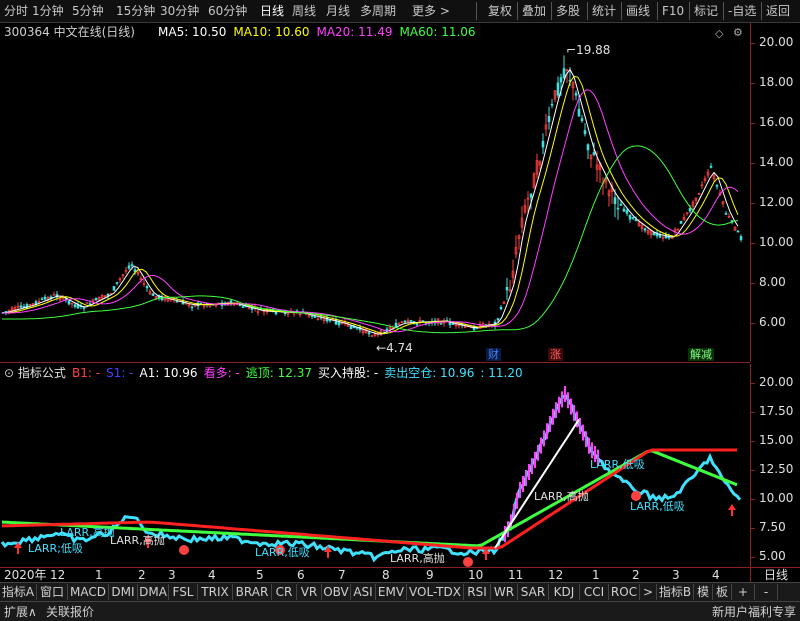 The image size is (800, 621). What do you see at coordinates (604, 11) in the screenshot?
I see `toolbar-right-item-3: 统计` at bounding box center [604, 11].